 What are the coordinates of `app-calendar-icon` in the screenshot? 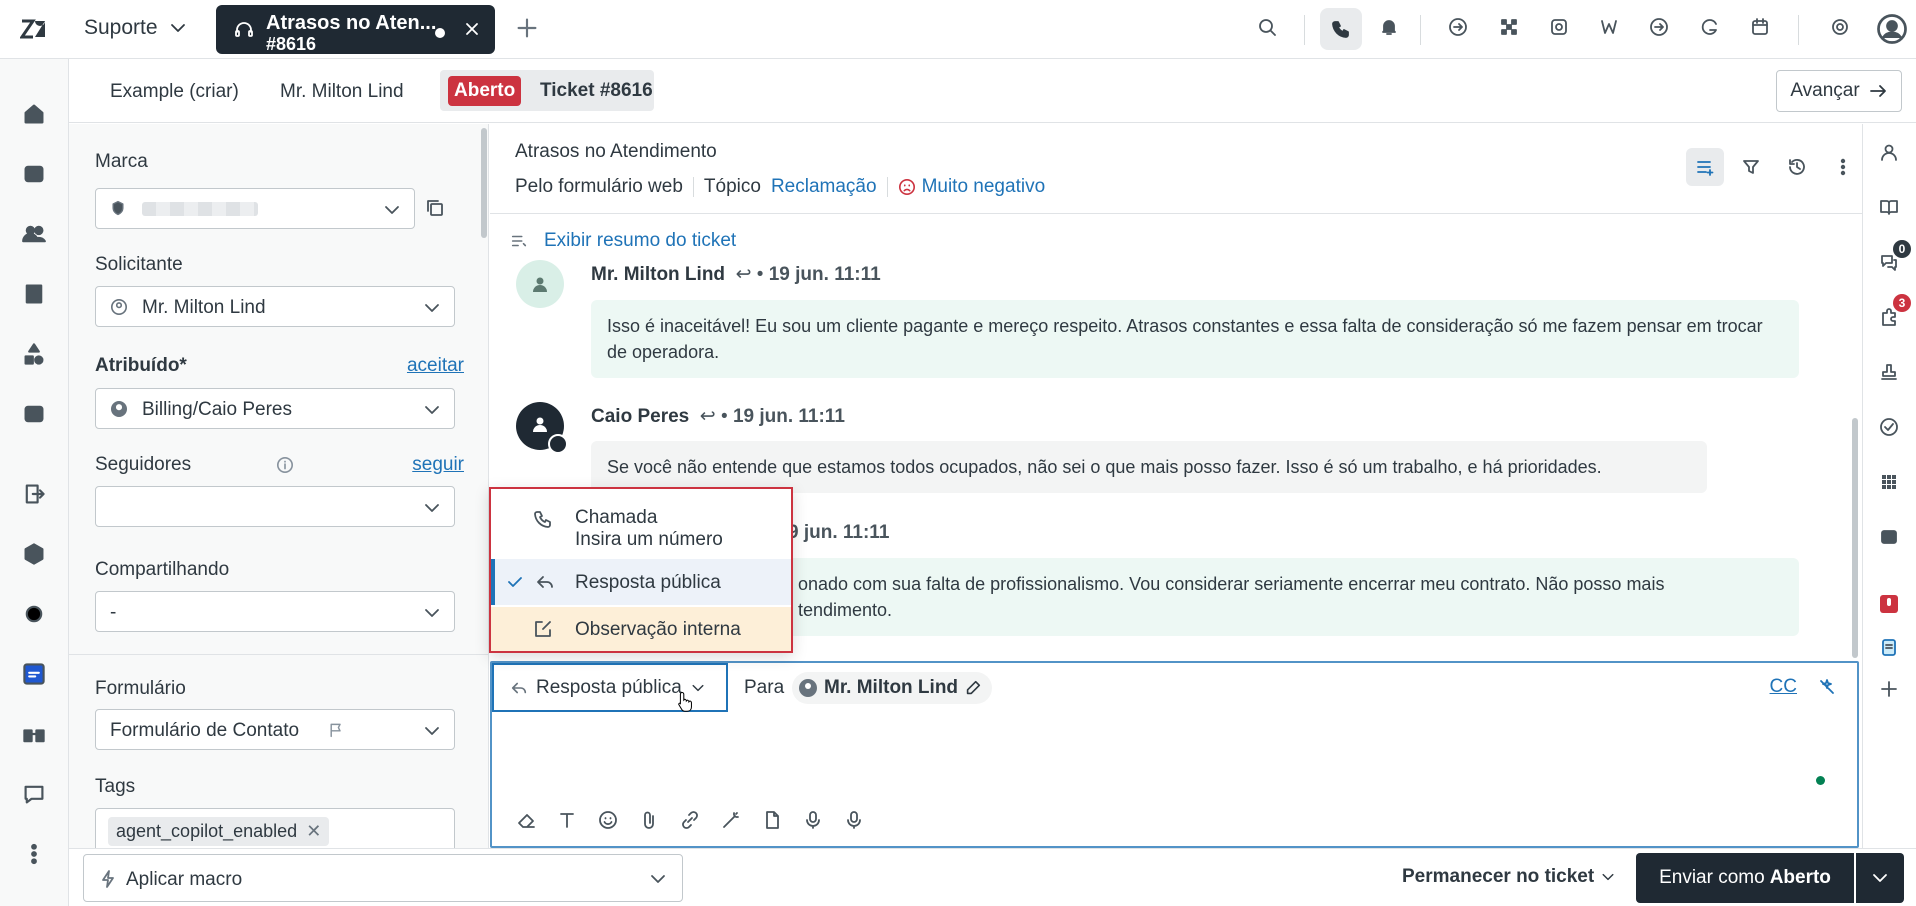 It's located at (1760, 27).